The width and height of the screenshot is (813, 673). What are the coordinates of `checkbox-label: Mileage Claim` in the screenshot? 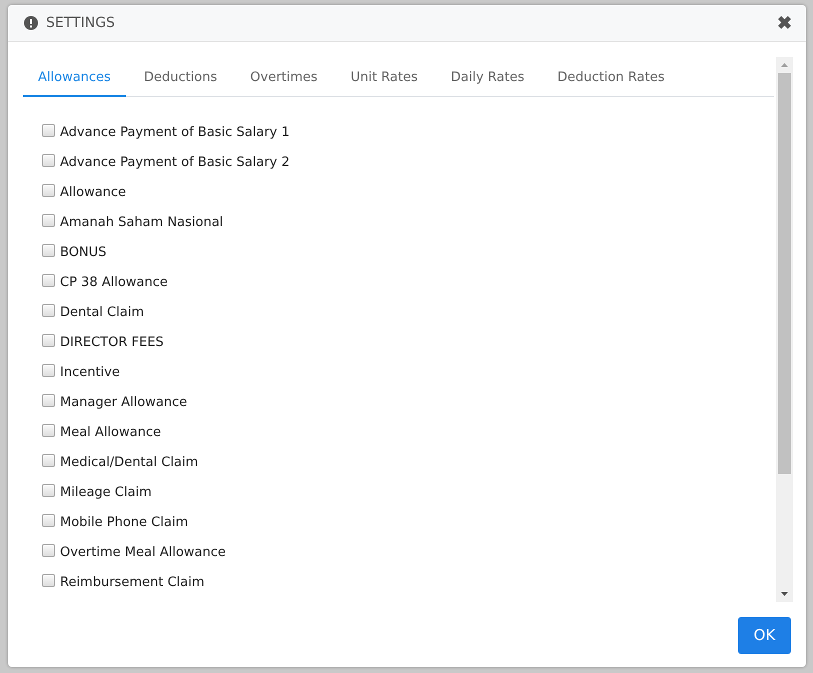 It's located at (106, 492).